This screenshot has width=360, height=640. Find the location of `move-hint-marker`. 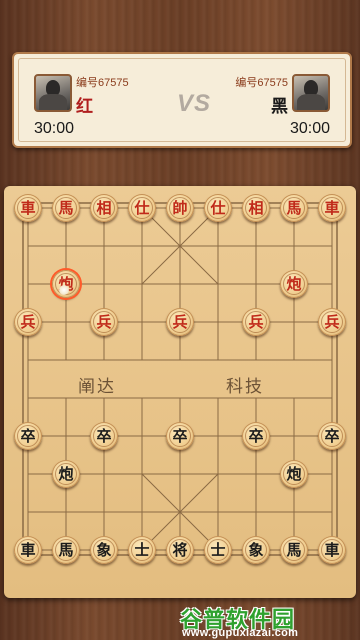

move-hint-marker is located at coordinates (64, 290).